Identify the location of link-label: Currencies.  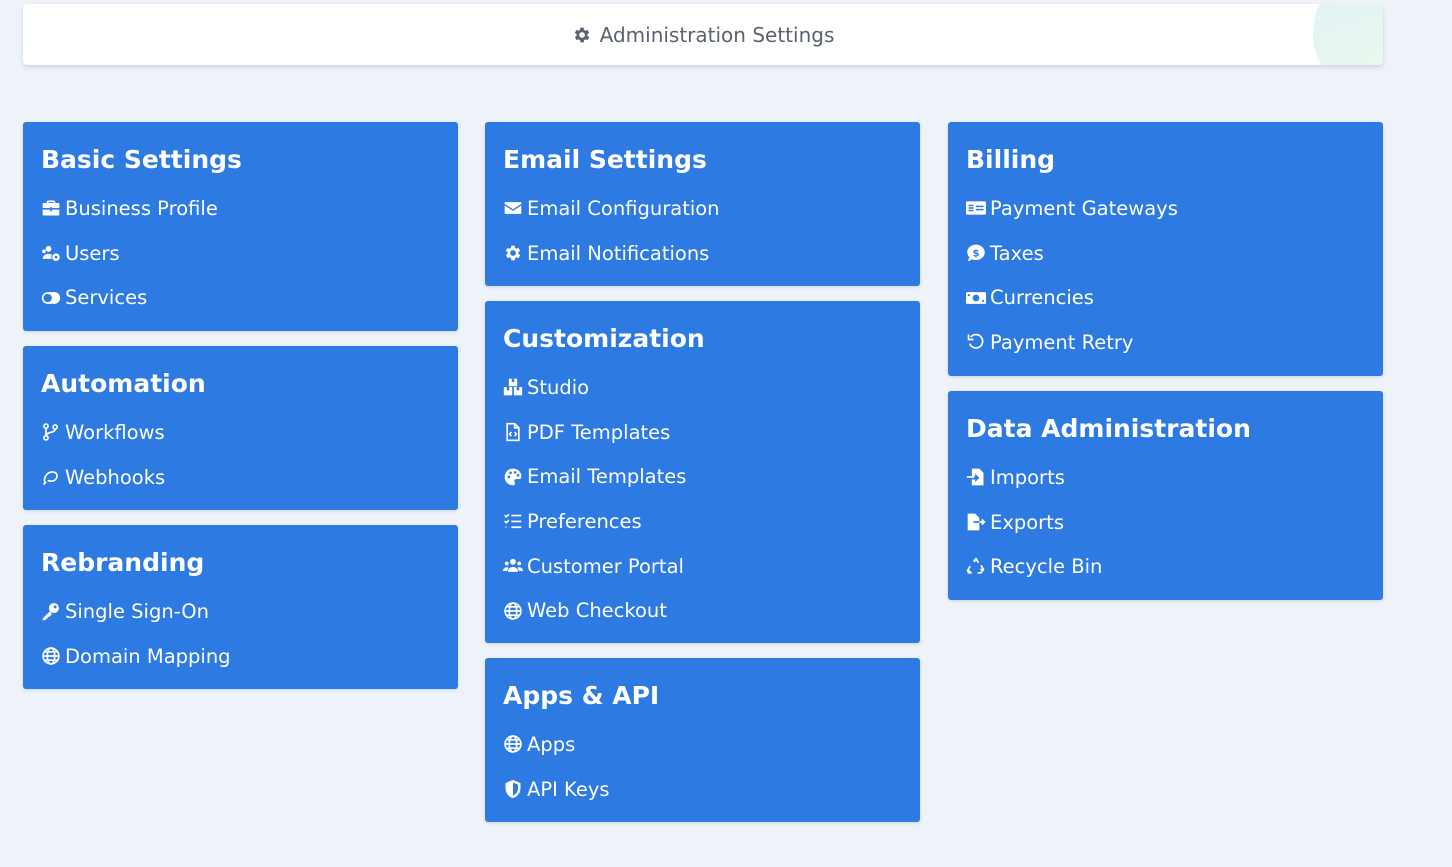
(1042, 298).